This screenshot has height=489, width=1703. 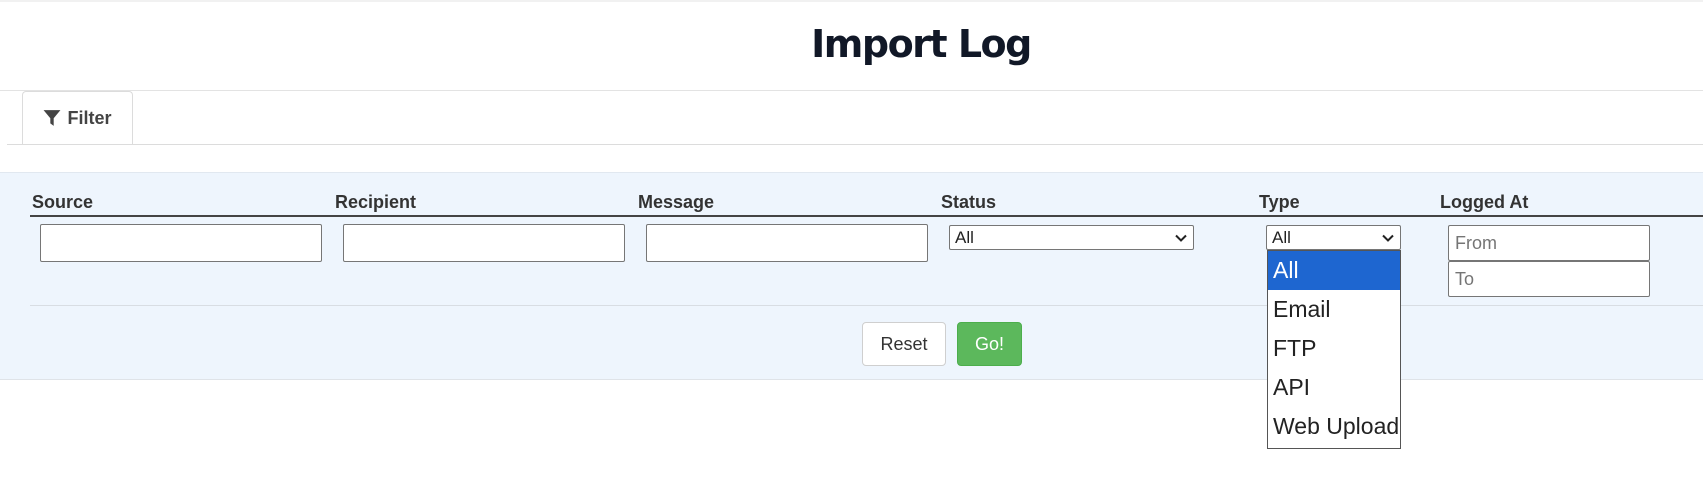 I want to click on type-option-email: Email, so click(x=1334, y=309).